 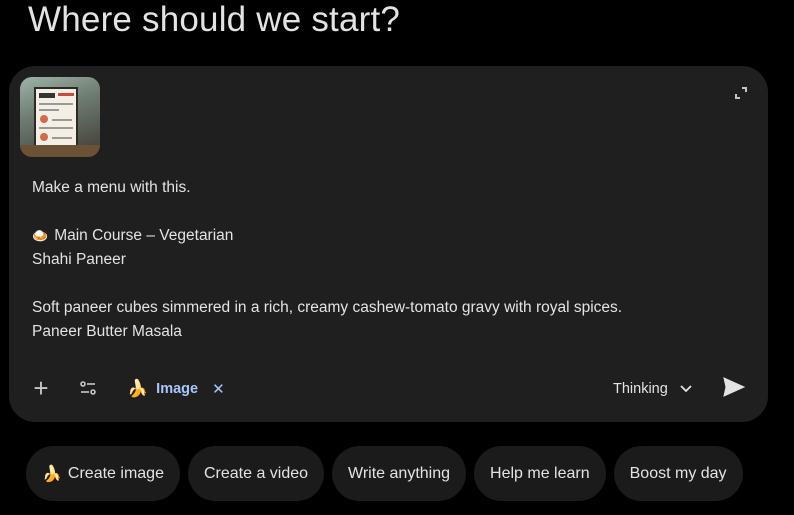 I want to click on attached-image-thumbnail, so click(x=60, y=117).